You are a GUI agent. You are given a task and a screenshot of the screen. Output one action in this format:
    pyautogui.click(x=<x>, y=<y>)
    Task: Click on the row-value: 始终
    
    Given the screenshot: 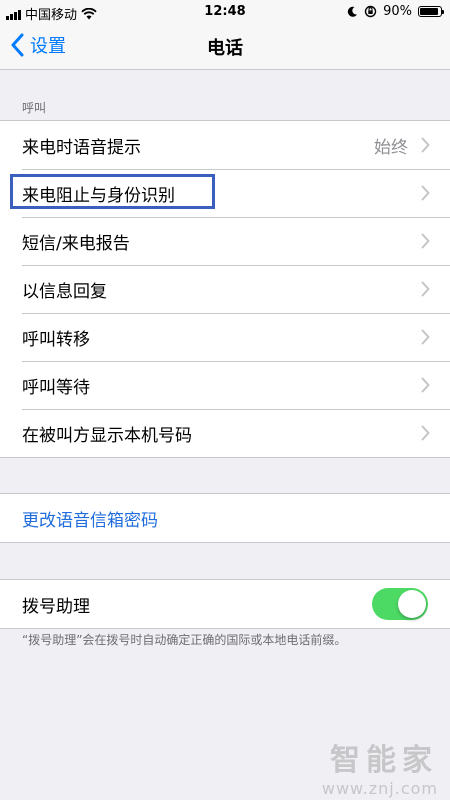 What is the action you would take?
    pyautogui.click(x=391, y=147)
    